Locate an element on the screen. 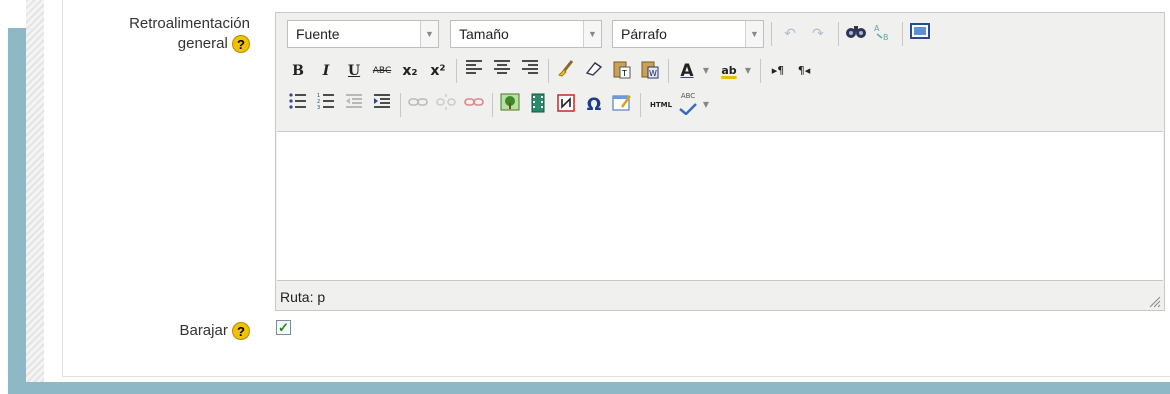  rtl-icon: ¶◂ is located at coordinates (804, 71).